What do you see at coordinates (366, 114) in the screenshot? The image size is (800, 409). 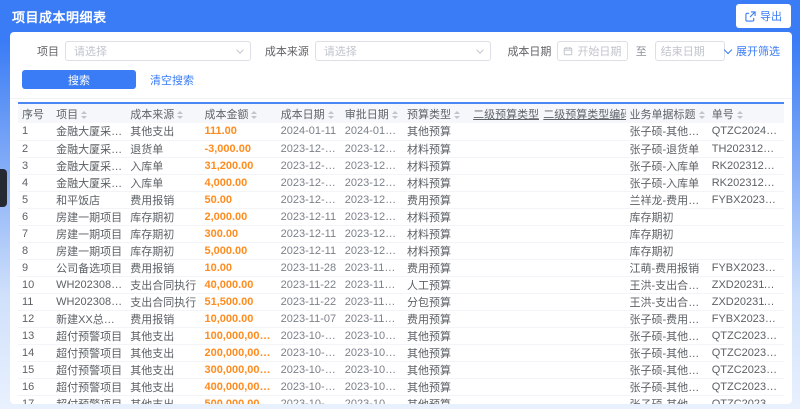 I see `column-label: 审批日期` at bounding box center [366, 114].